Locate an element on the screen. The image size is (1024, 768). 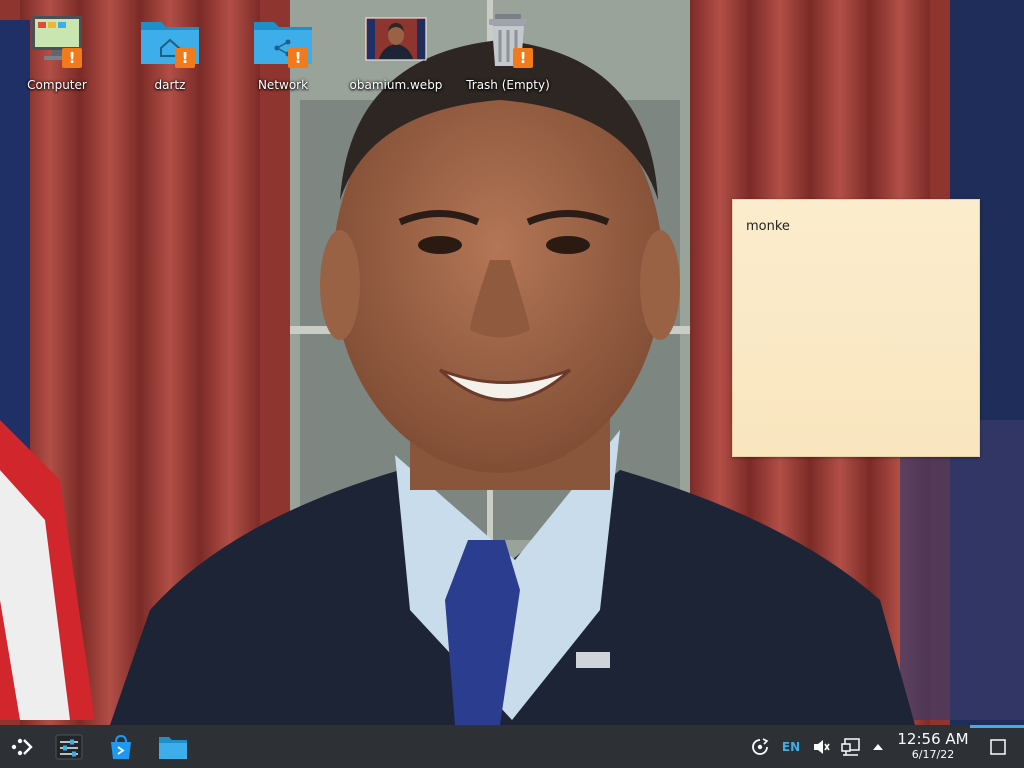
image-thumbnail-icon is located at coordinates (396, 39).